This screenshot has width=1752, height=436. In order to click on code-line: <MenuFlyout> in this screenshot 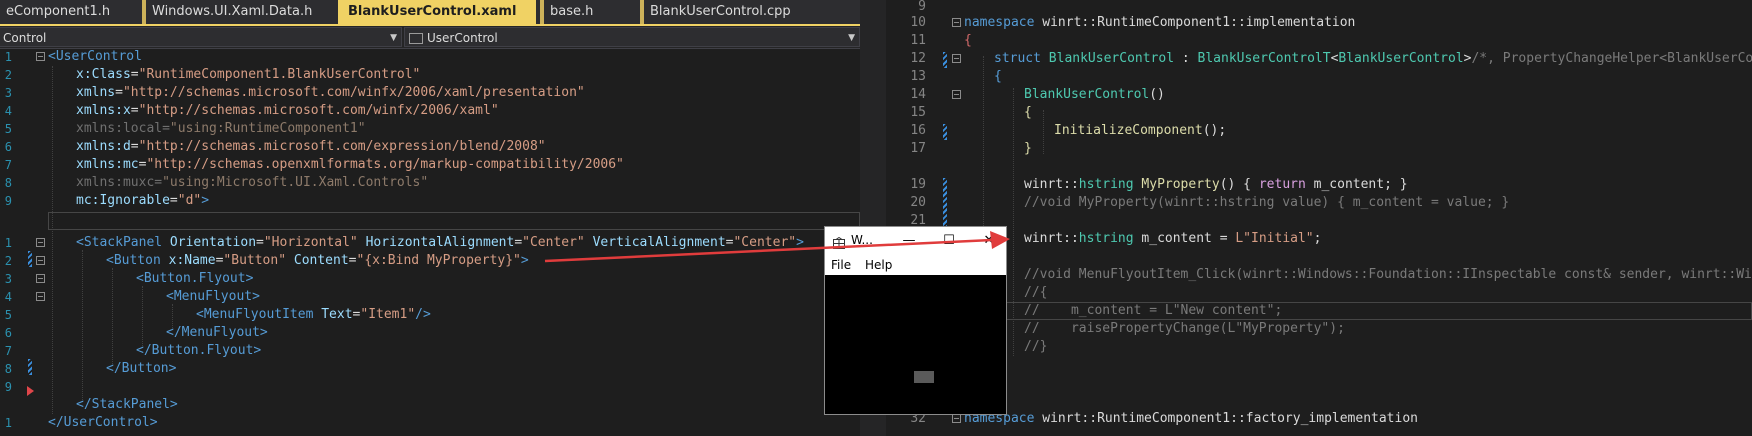, I will do `click(213, 296)`.